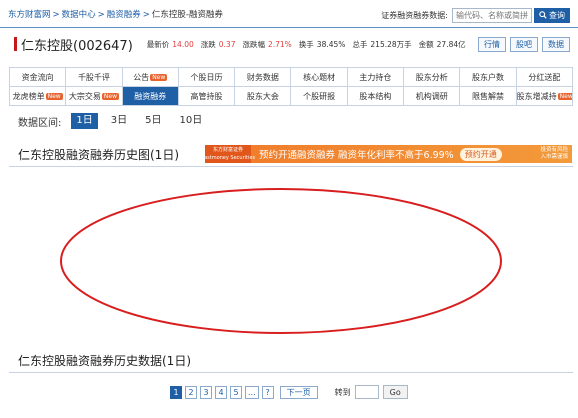 The height and width of the screenshot is (418, 578). I want to click on stock-actions: 行情 股吧 数据, so click(522, 44).